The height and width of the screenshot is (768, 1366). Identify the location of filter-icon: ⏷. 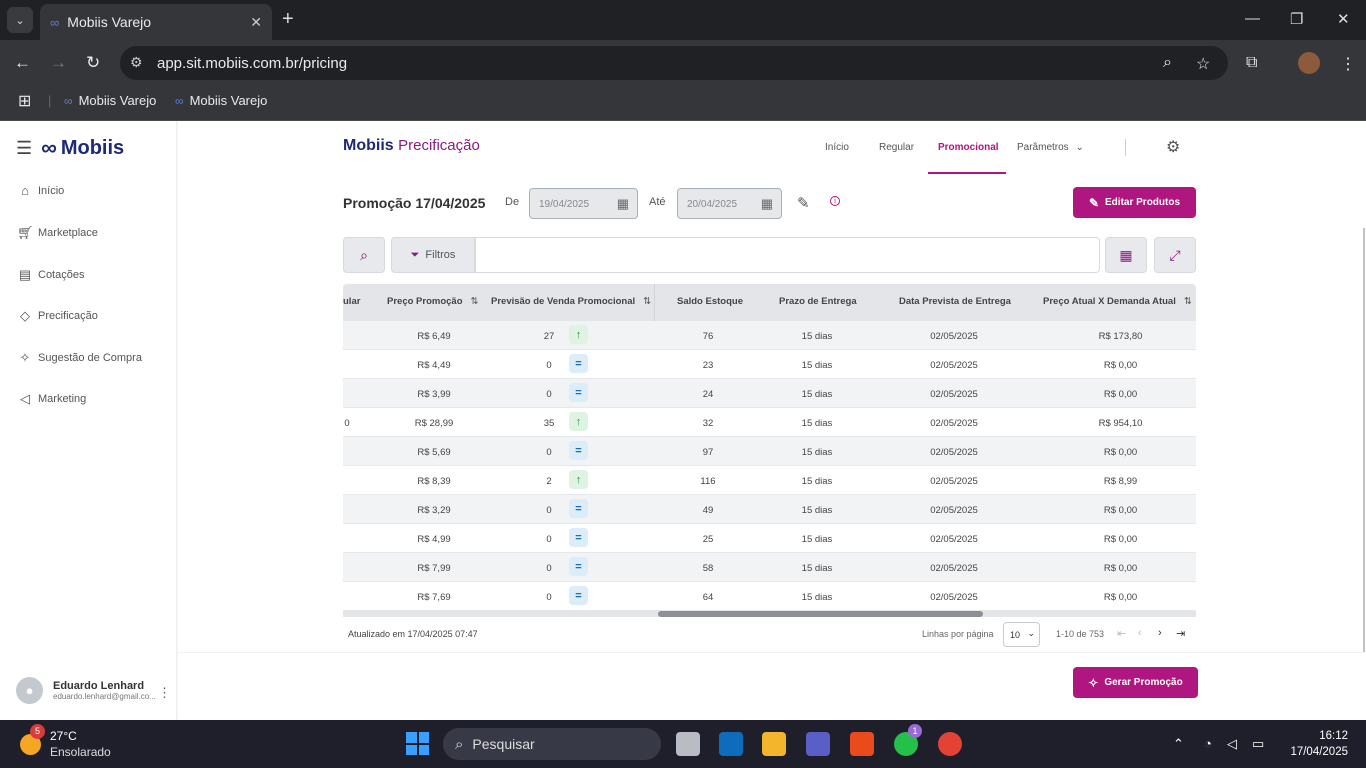
(415, 254).